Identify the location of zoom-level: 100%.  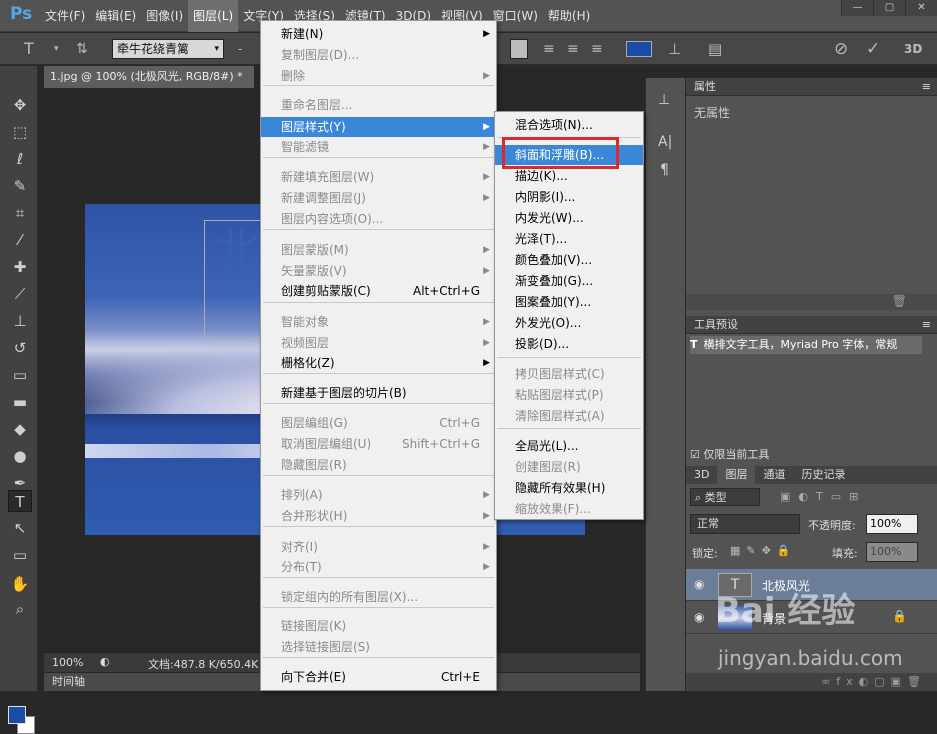
(67, 662).